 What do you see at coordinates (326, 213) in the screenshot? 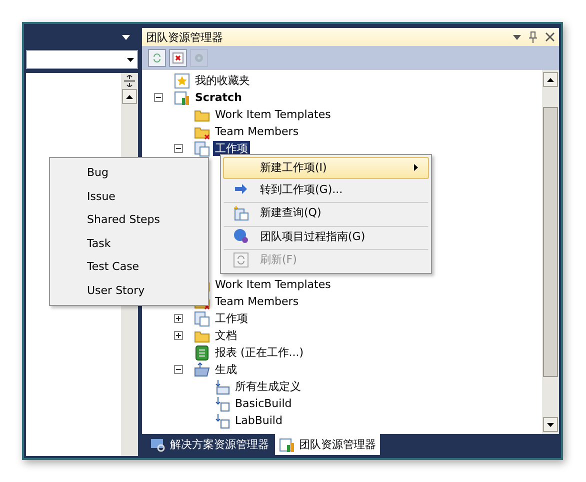
I see `menu-item: 新建查询(Q)` at bounding box center [326, 213].